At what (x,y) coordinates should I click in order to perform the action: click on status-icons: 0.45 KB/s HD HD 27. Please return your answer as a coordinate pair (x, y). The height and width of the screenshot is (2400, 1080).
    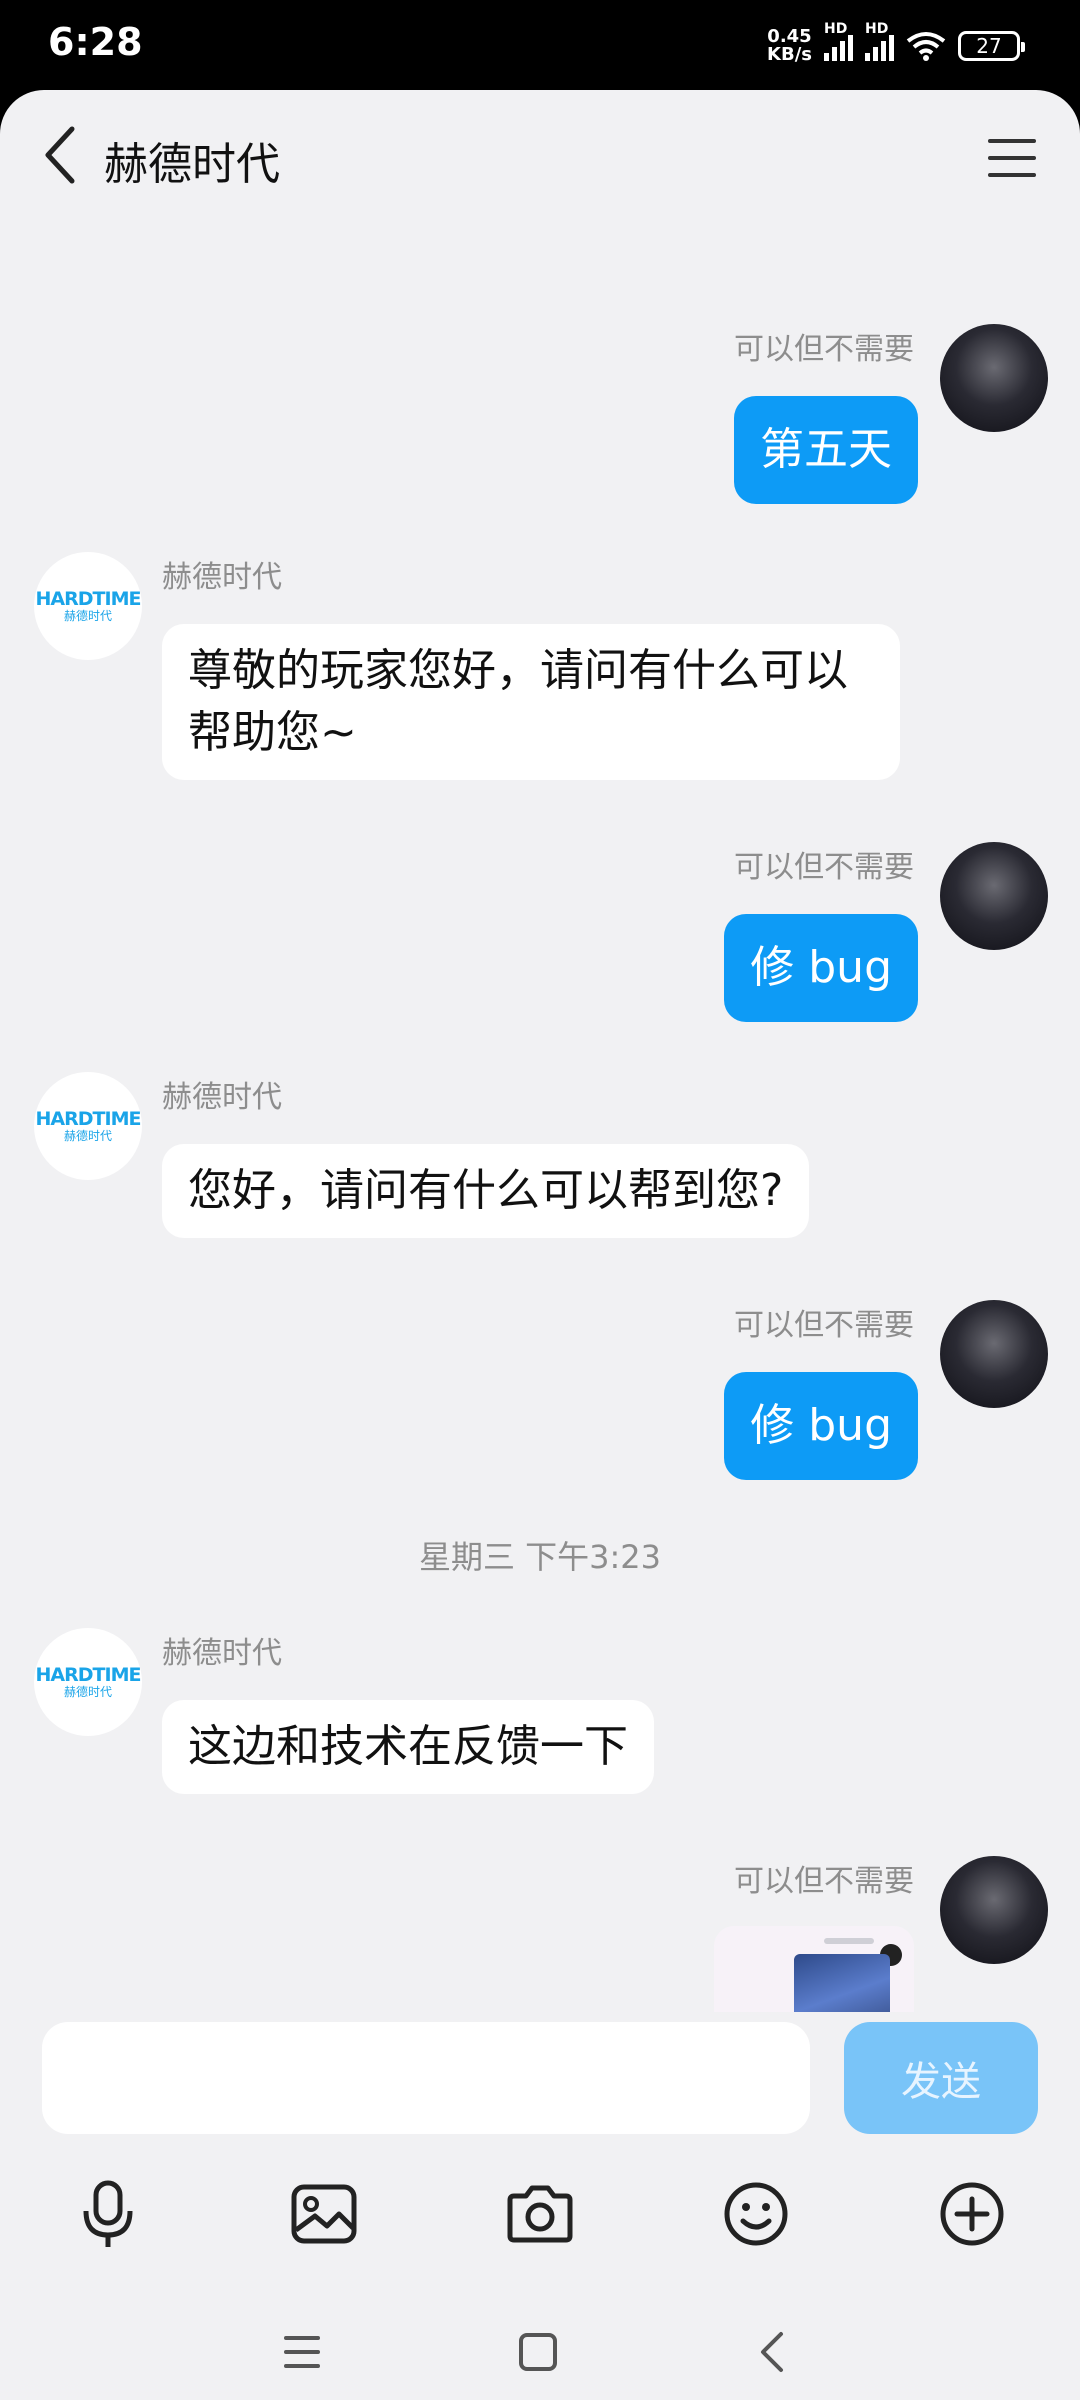
    Looking at the image, I should click on (896, 45).